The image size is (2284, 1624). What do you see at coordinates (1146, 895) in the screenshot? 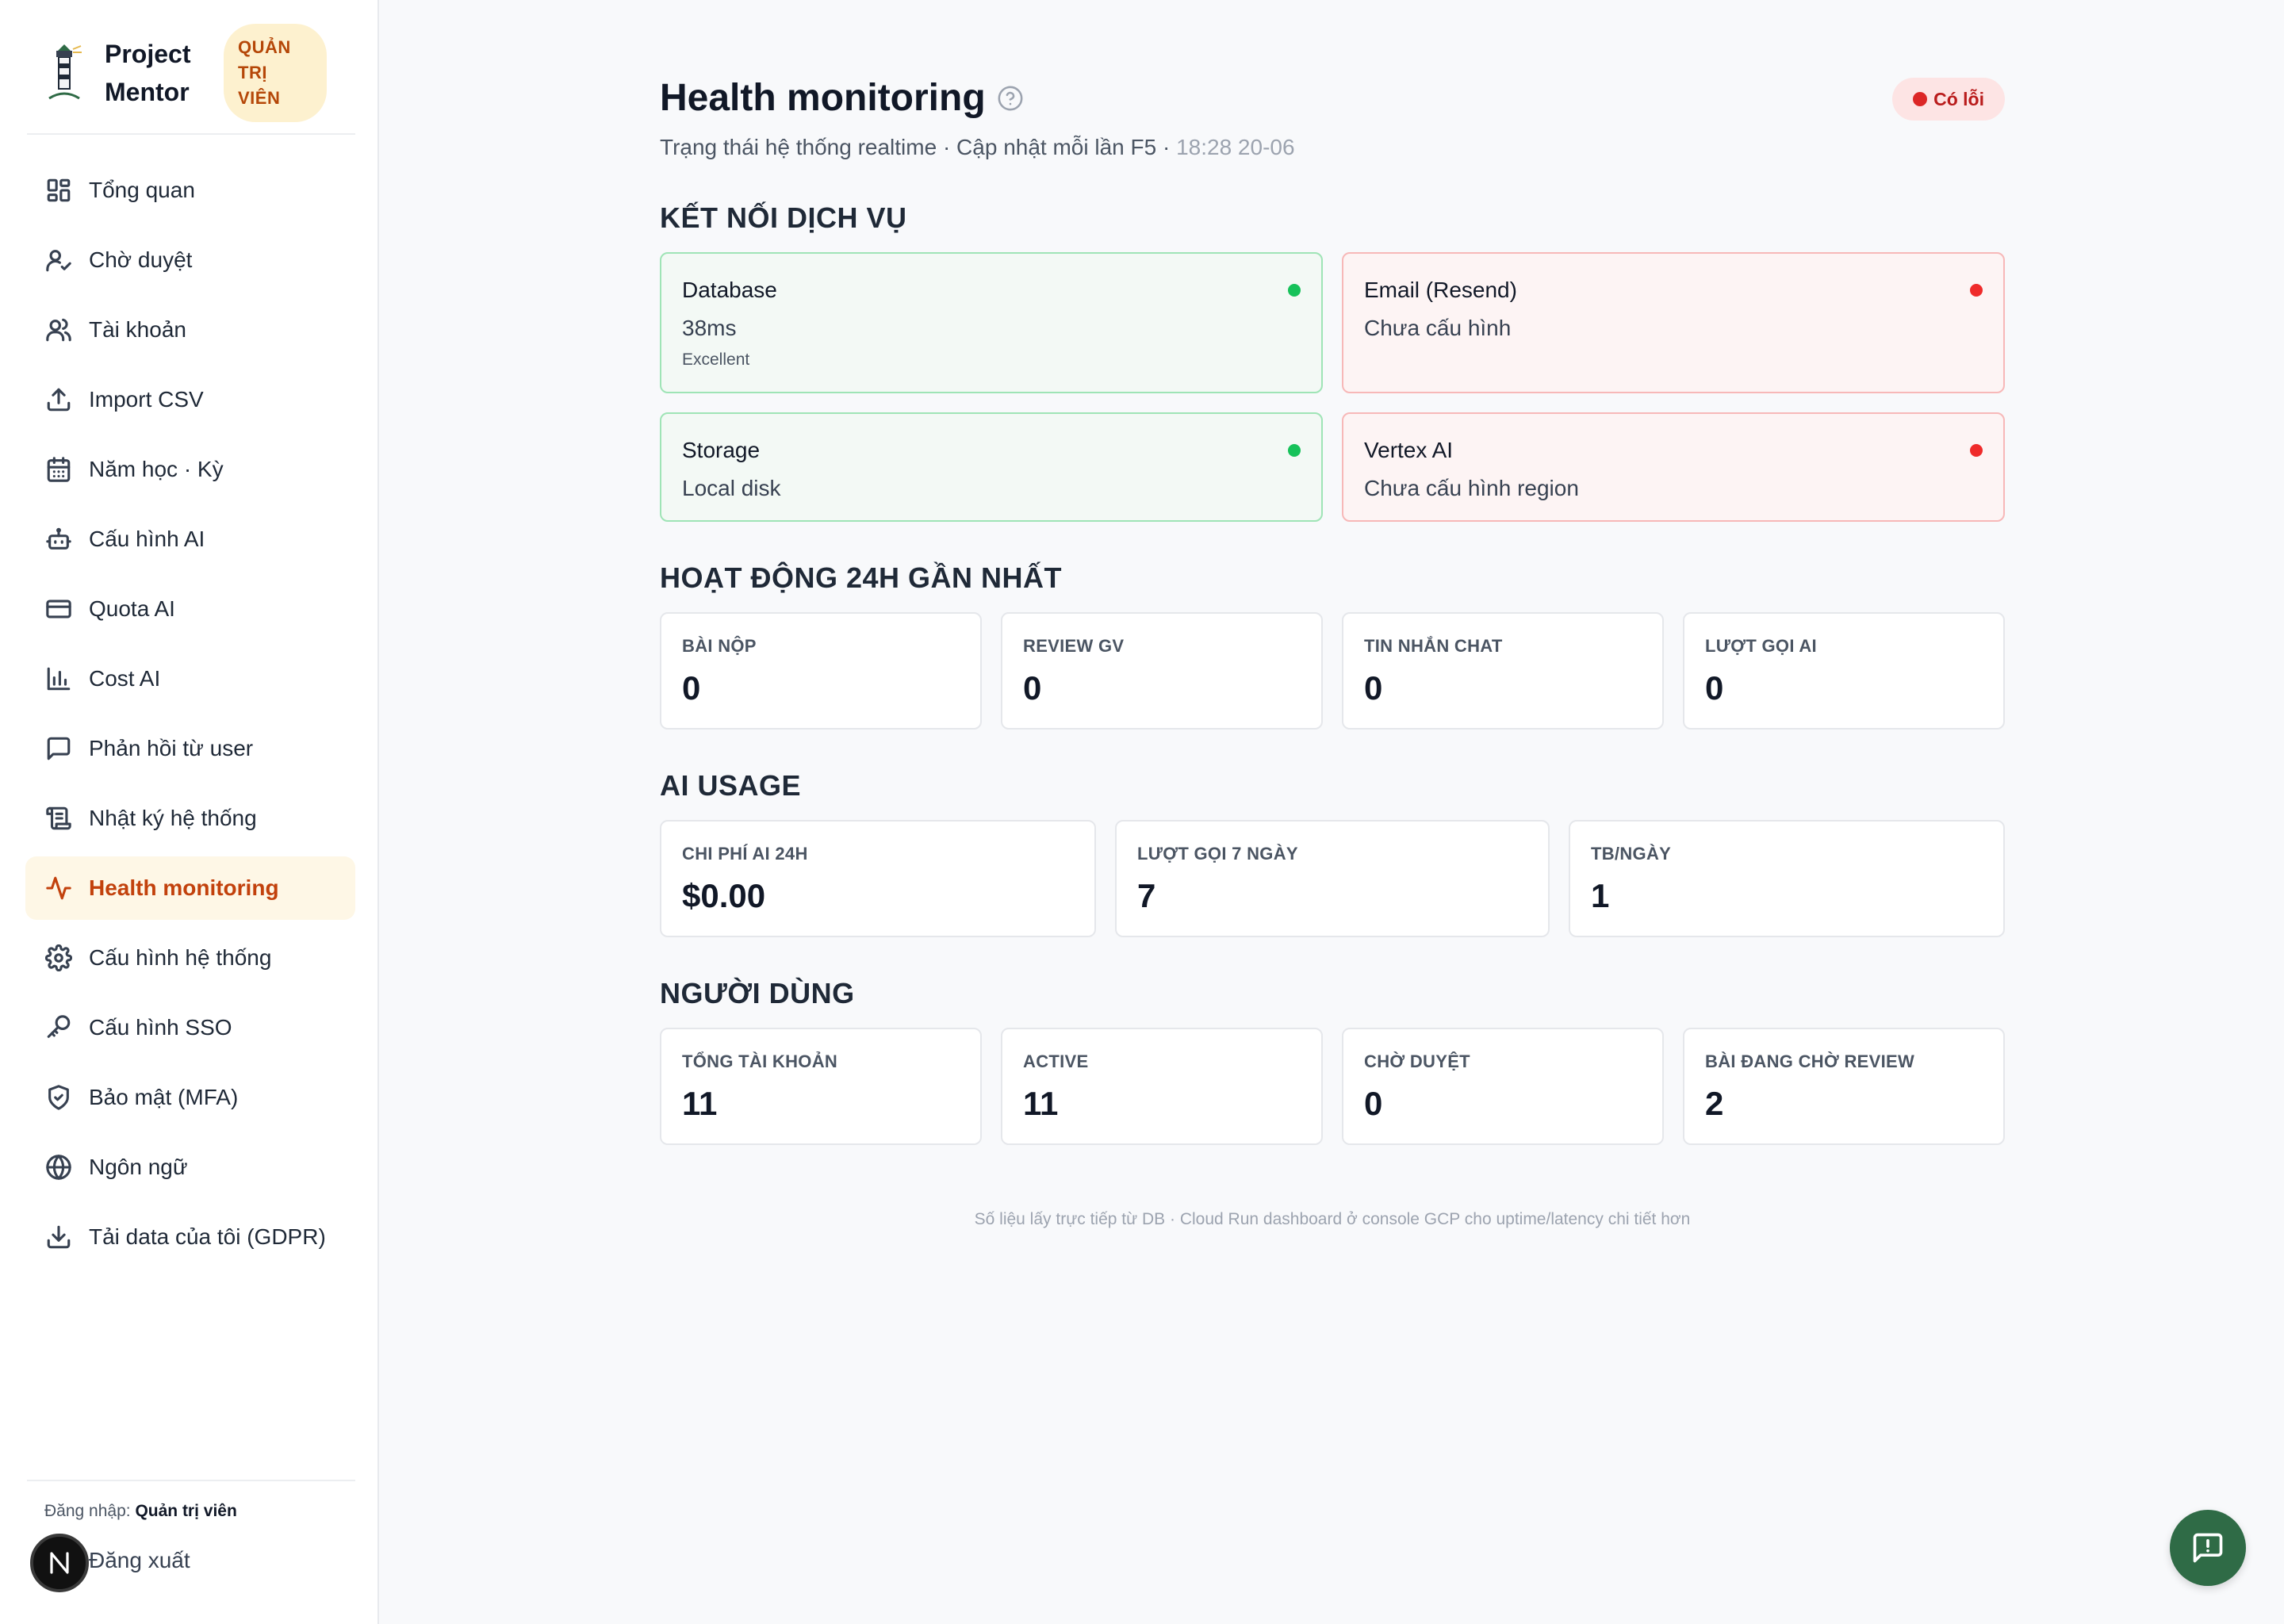
I see `stat-value: 7` at bounding box center [1146, 895].